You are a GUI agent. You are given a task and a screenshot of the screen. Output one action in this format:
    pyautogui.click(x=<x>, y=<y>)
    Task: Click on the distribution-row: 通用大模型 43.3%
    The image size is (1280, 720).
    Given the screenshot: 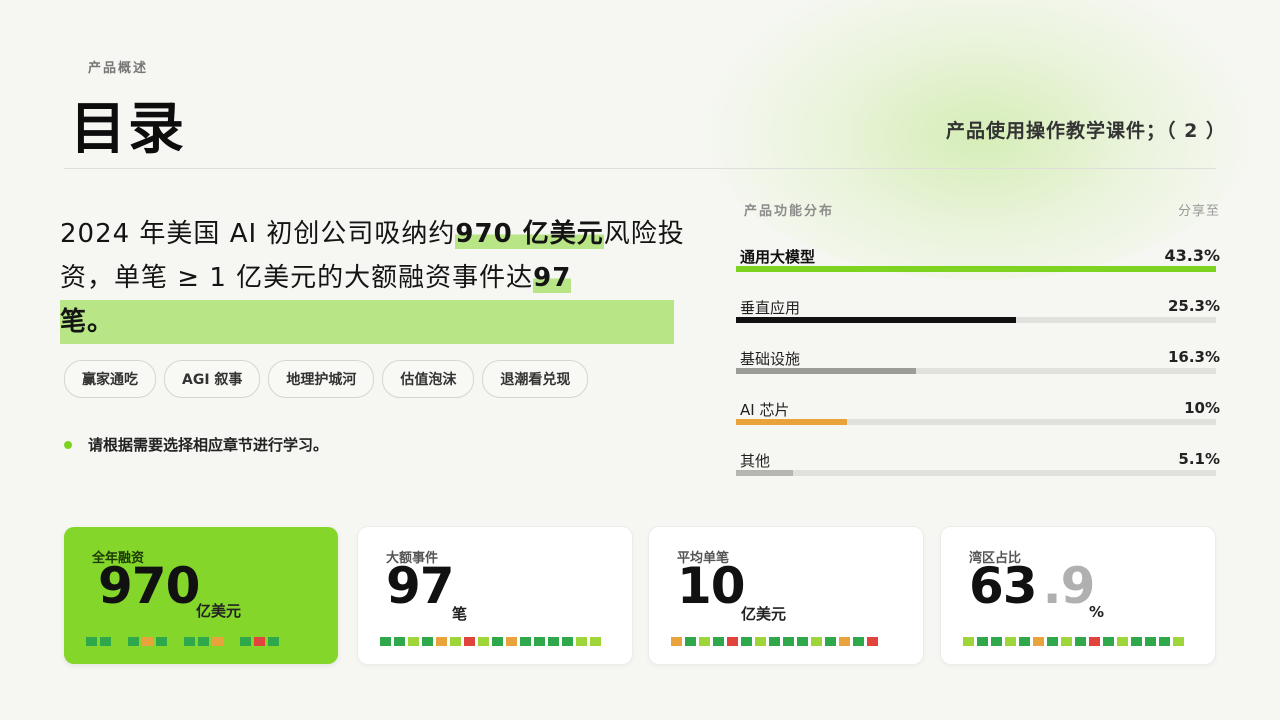 What is the action you would take?
    pyautogui.click(x=978, y=265)
    